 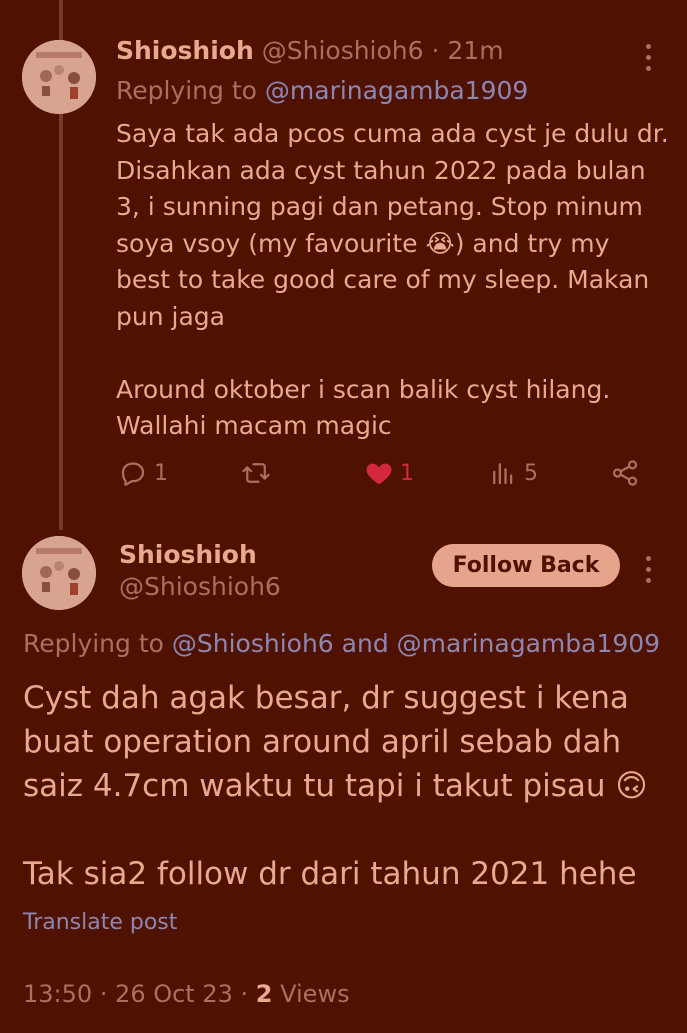 I want to click on retweet-icon, so click(x=256, y=473).